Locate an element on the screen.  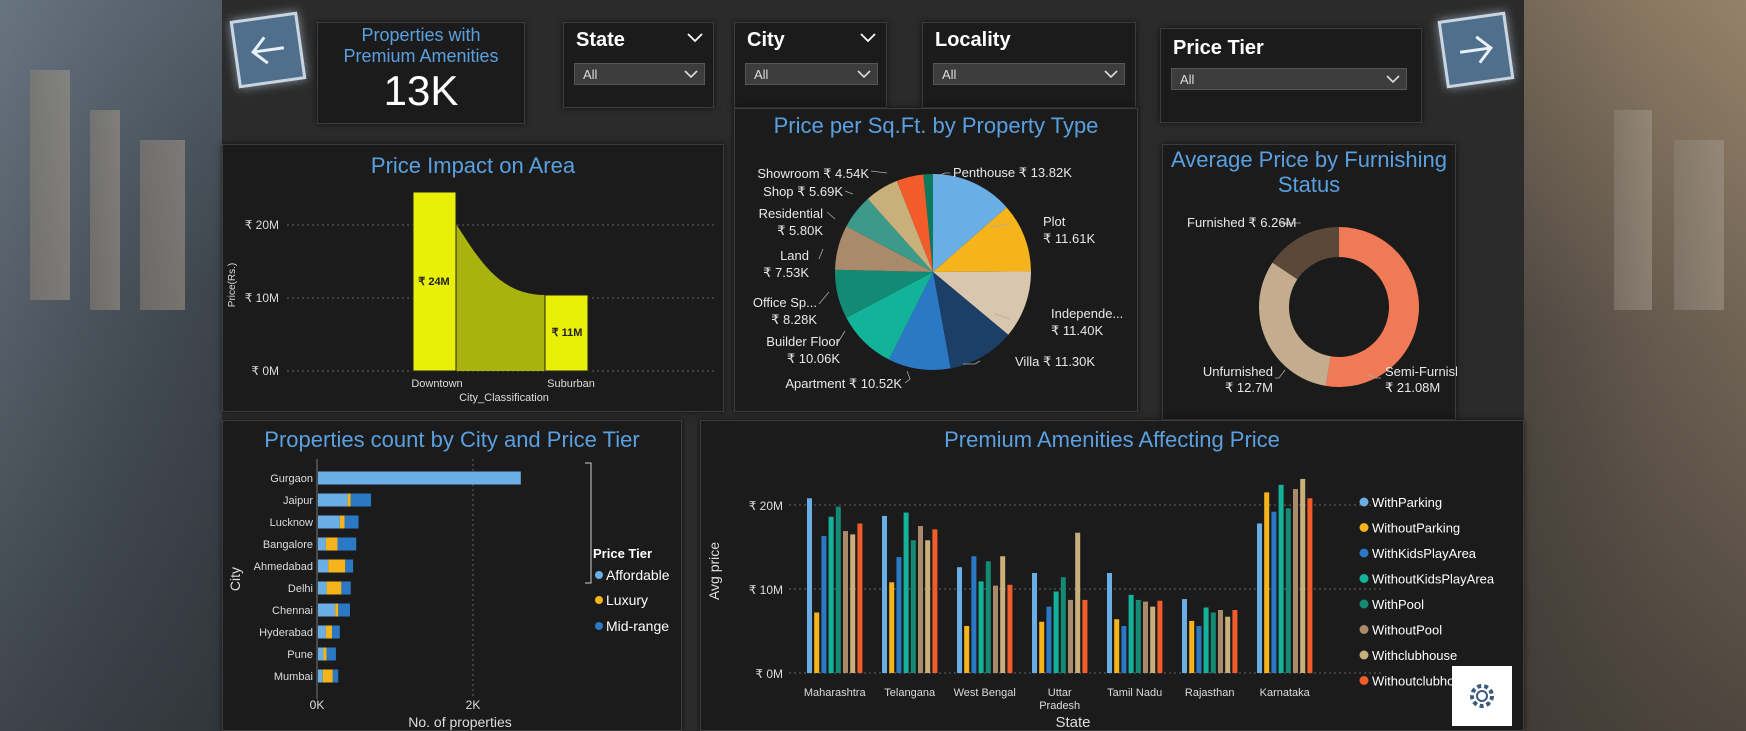
back-button is located at coordinates (268, 50).